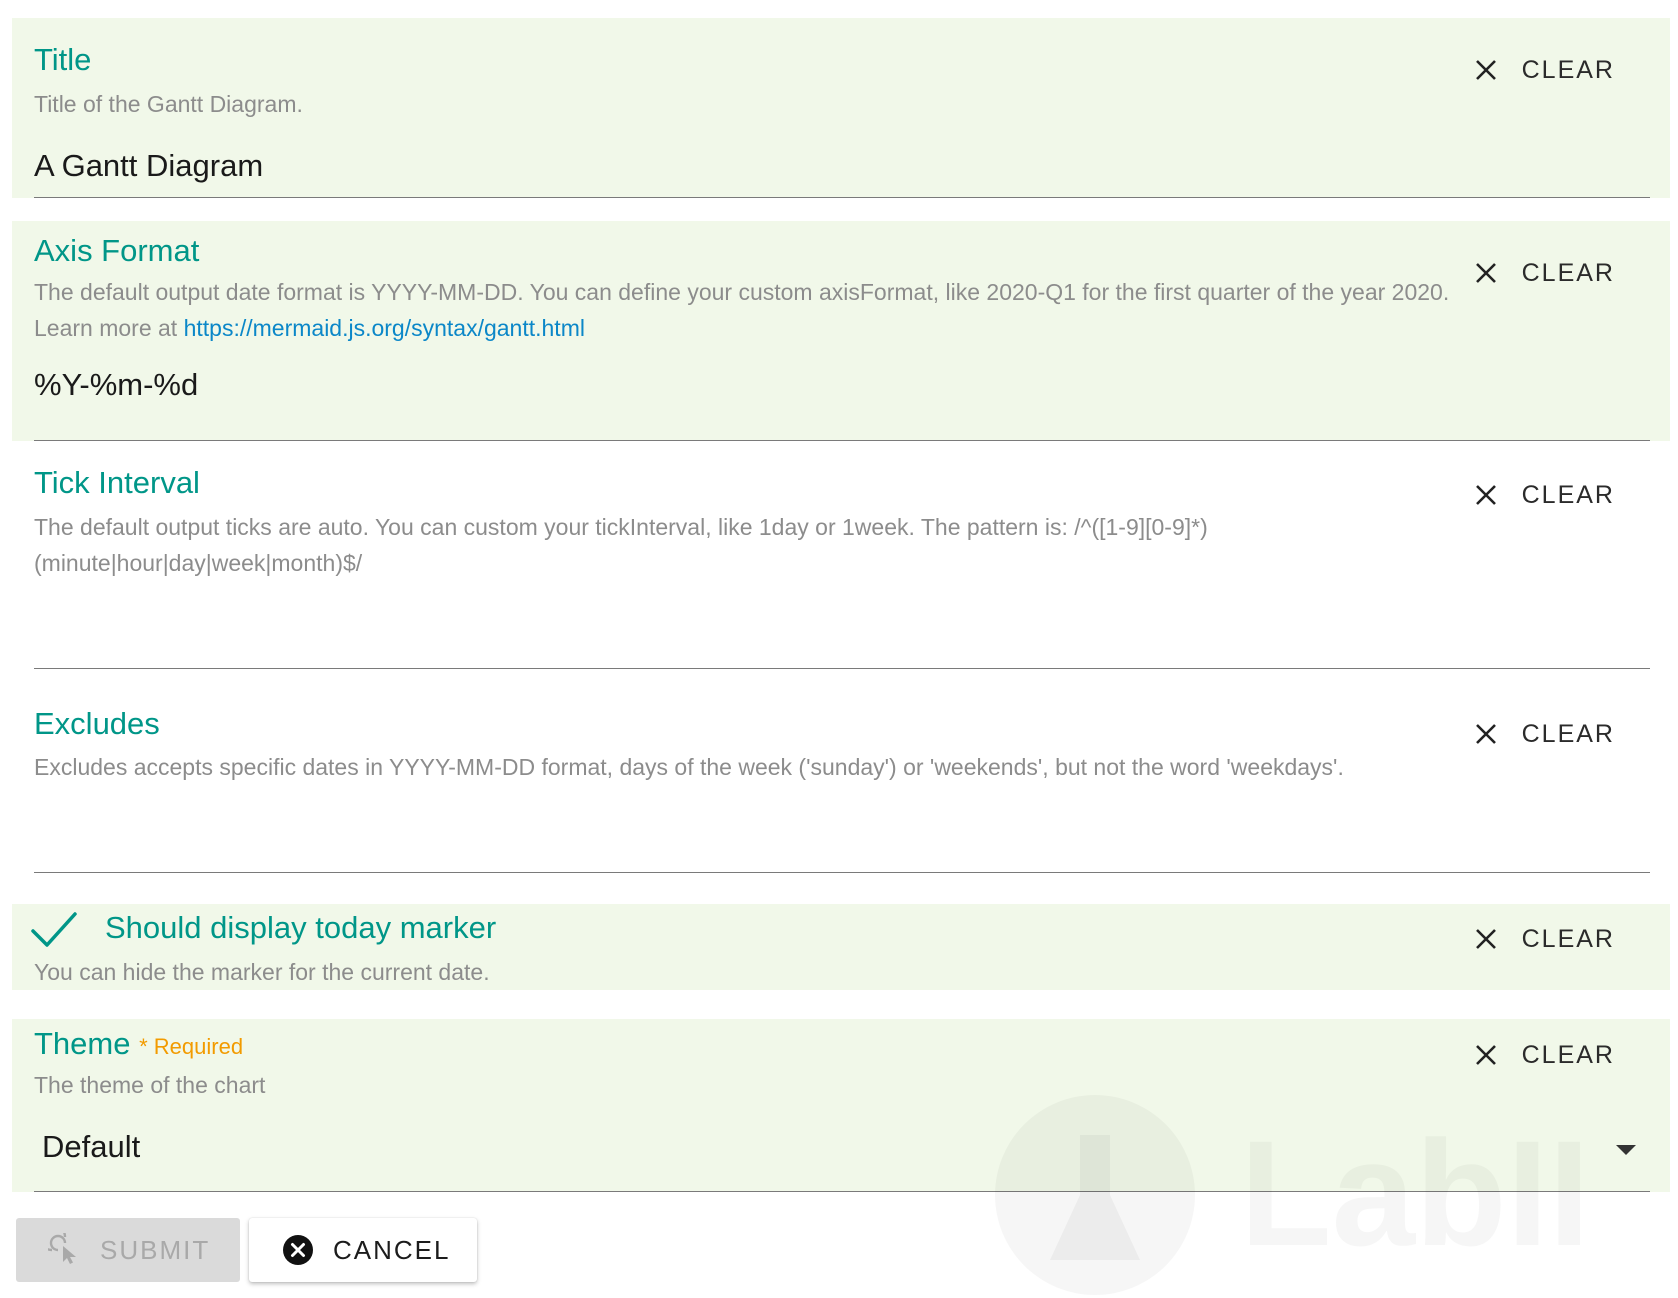  What do you see at coordinates (91, 1147) in the screenshot?
I see `theme-select: Default` at bounding box center [91, 1147].